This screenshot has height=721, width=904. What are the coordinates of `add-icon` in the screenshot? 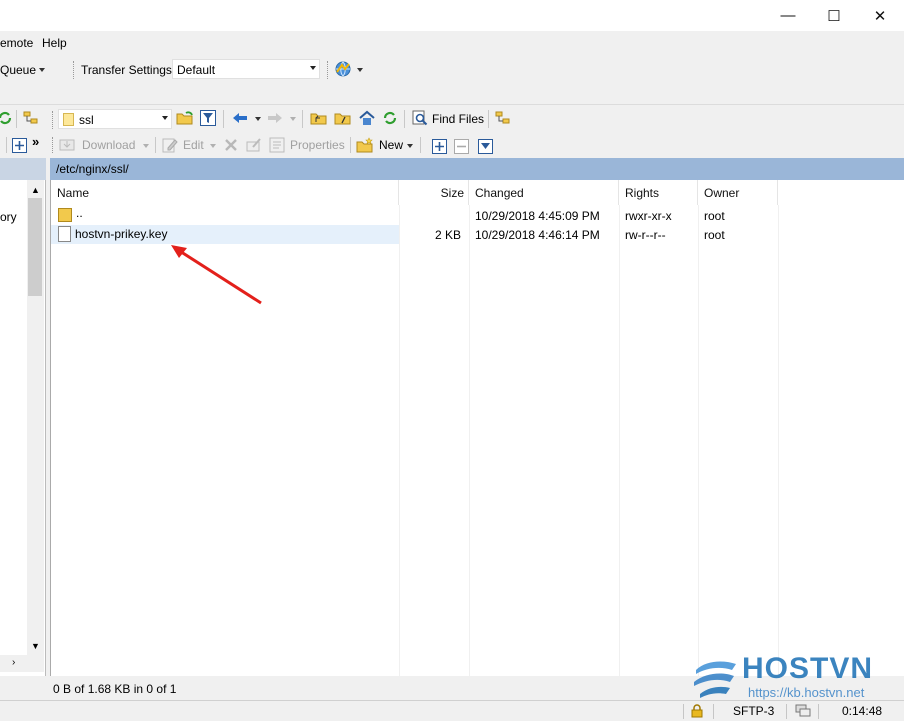 It's located at (19, 145).